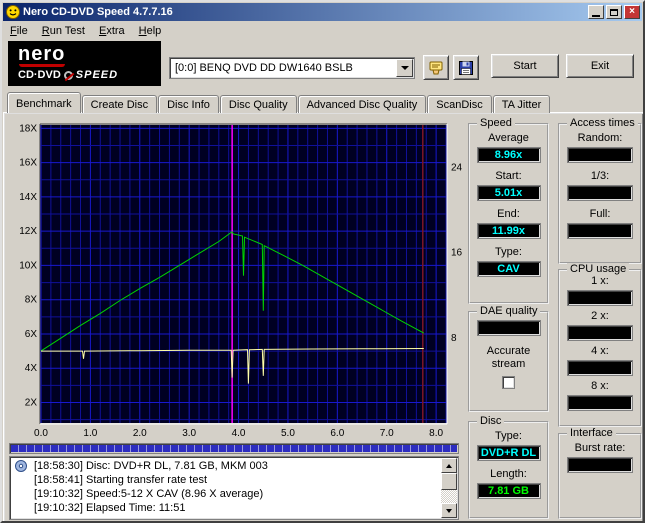  What do you see at coordinates (508, 491) in the screenshot?
I see `disc-length-value: 7.81 GB` at bounding box center [508, 491].